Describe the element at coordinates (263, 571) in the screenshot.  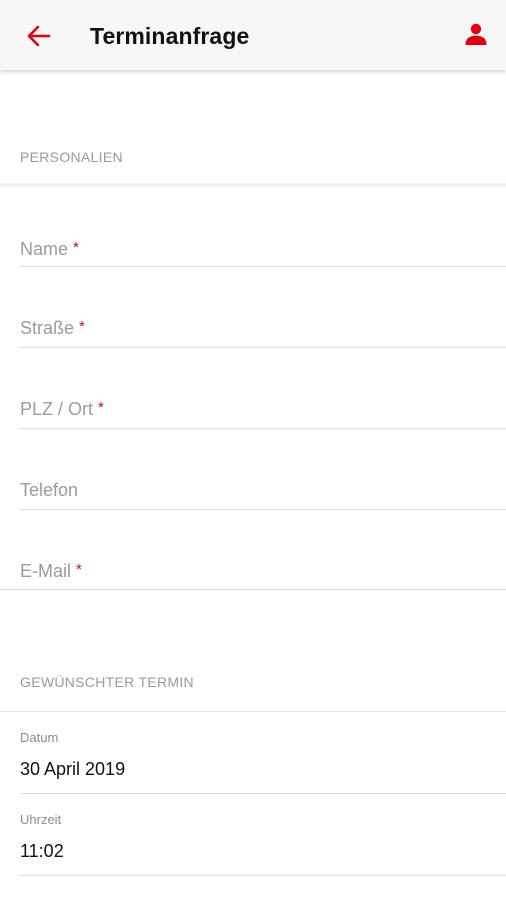
I see `email-field: E-Mail *` at that location.